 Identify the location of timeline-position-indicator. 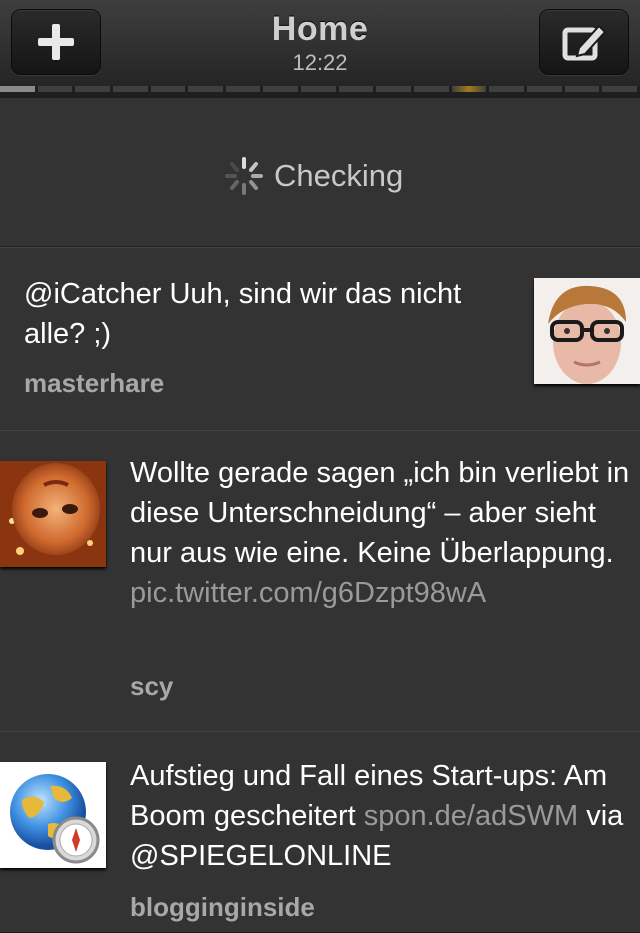
(320, 92).